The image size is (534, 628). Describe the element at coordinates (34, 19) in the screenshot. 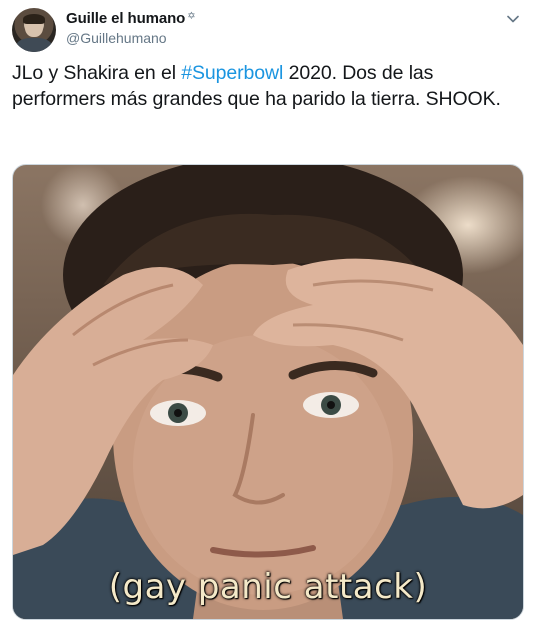

I see `avatar-hair` at that location.